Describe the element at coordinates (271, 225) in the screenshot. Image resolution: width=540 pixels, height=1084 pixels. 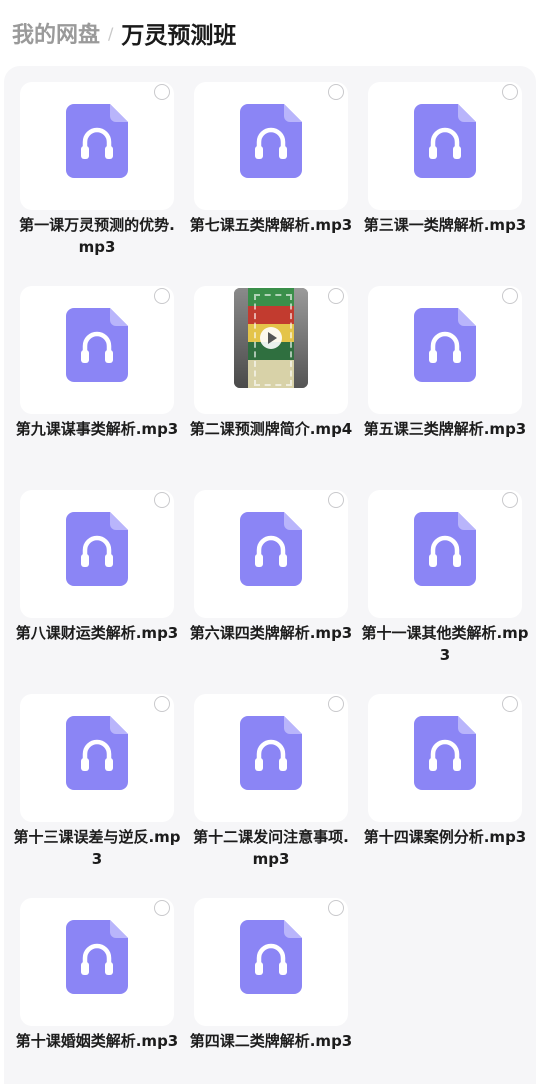
I see `file-name: 第七课五类牌解析.mp3` at that location.